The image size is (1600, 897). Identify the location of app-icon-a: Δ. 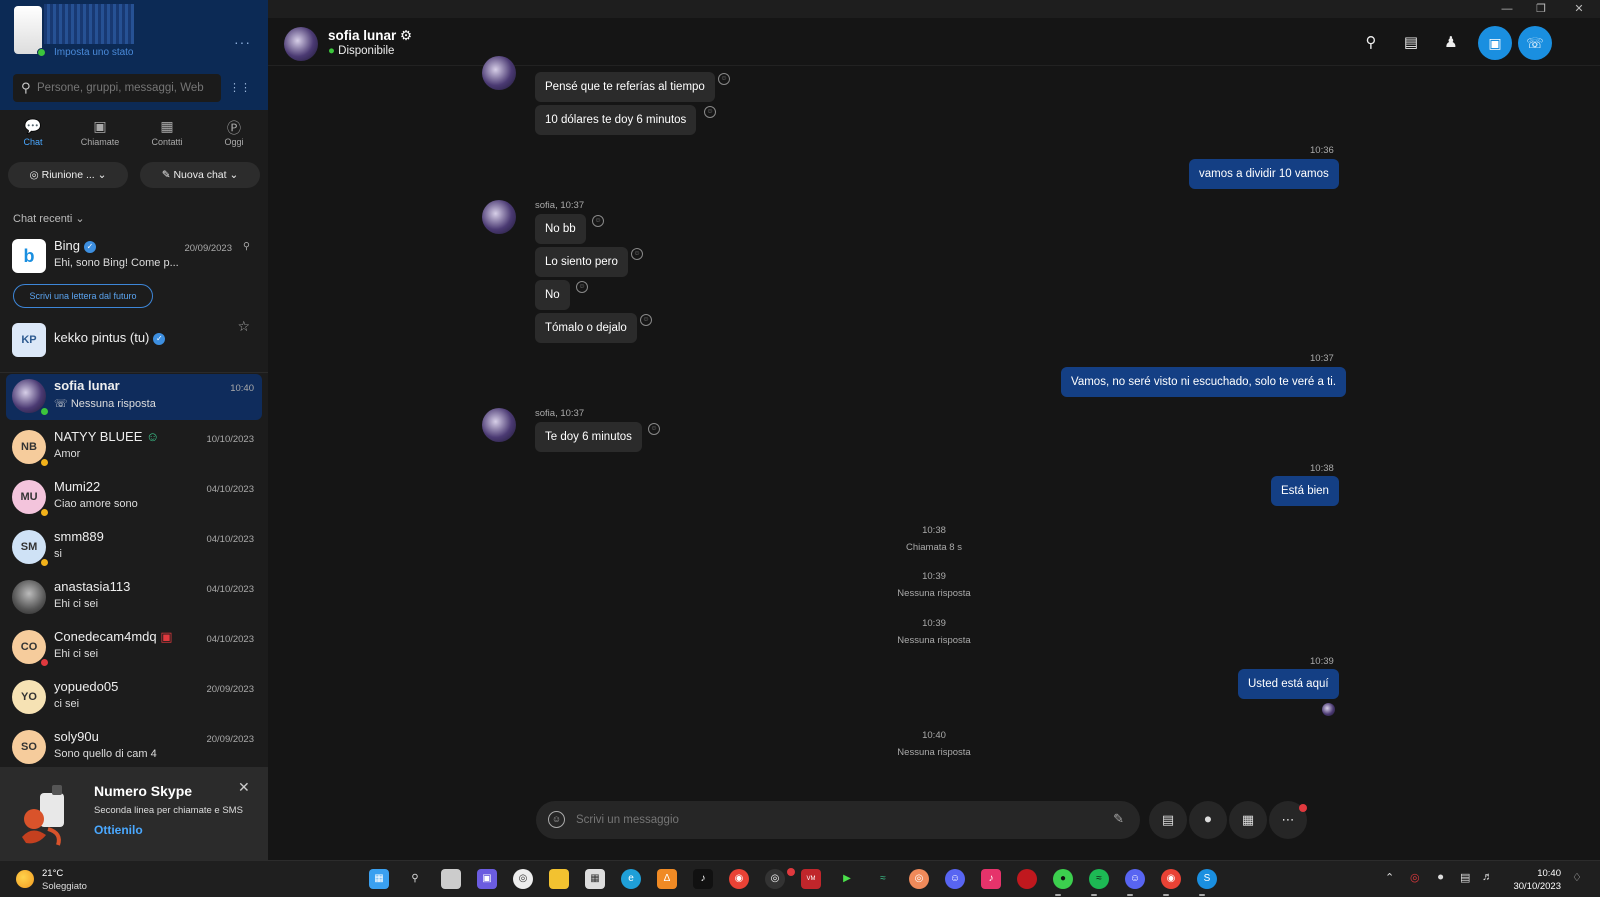
(667, 879).